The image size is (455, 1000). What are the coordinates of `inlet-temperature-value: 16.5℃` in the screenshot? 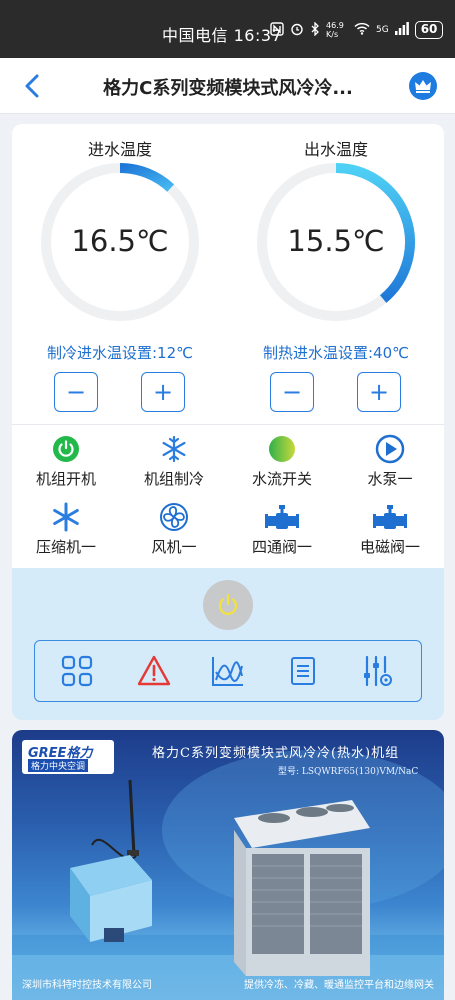 It's located at (120, 241).